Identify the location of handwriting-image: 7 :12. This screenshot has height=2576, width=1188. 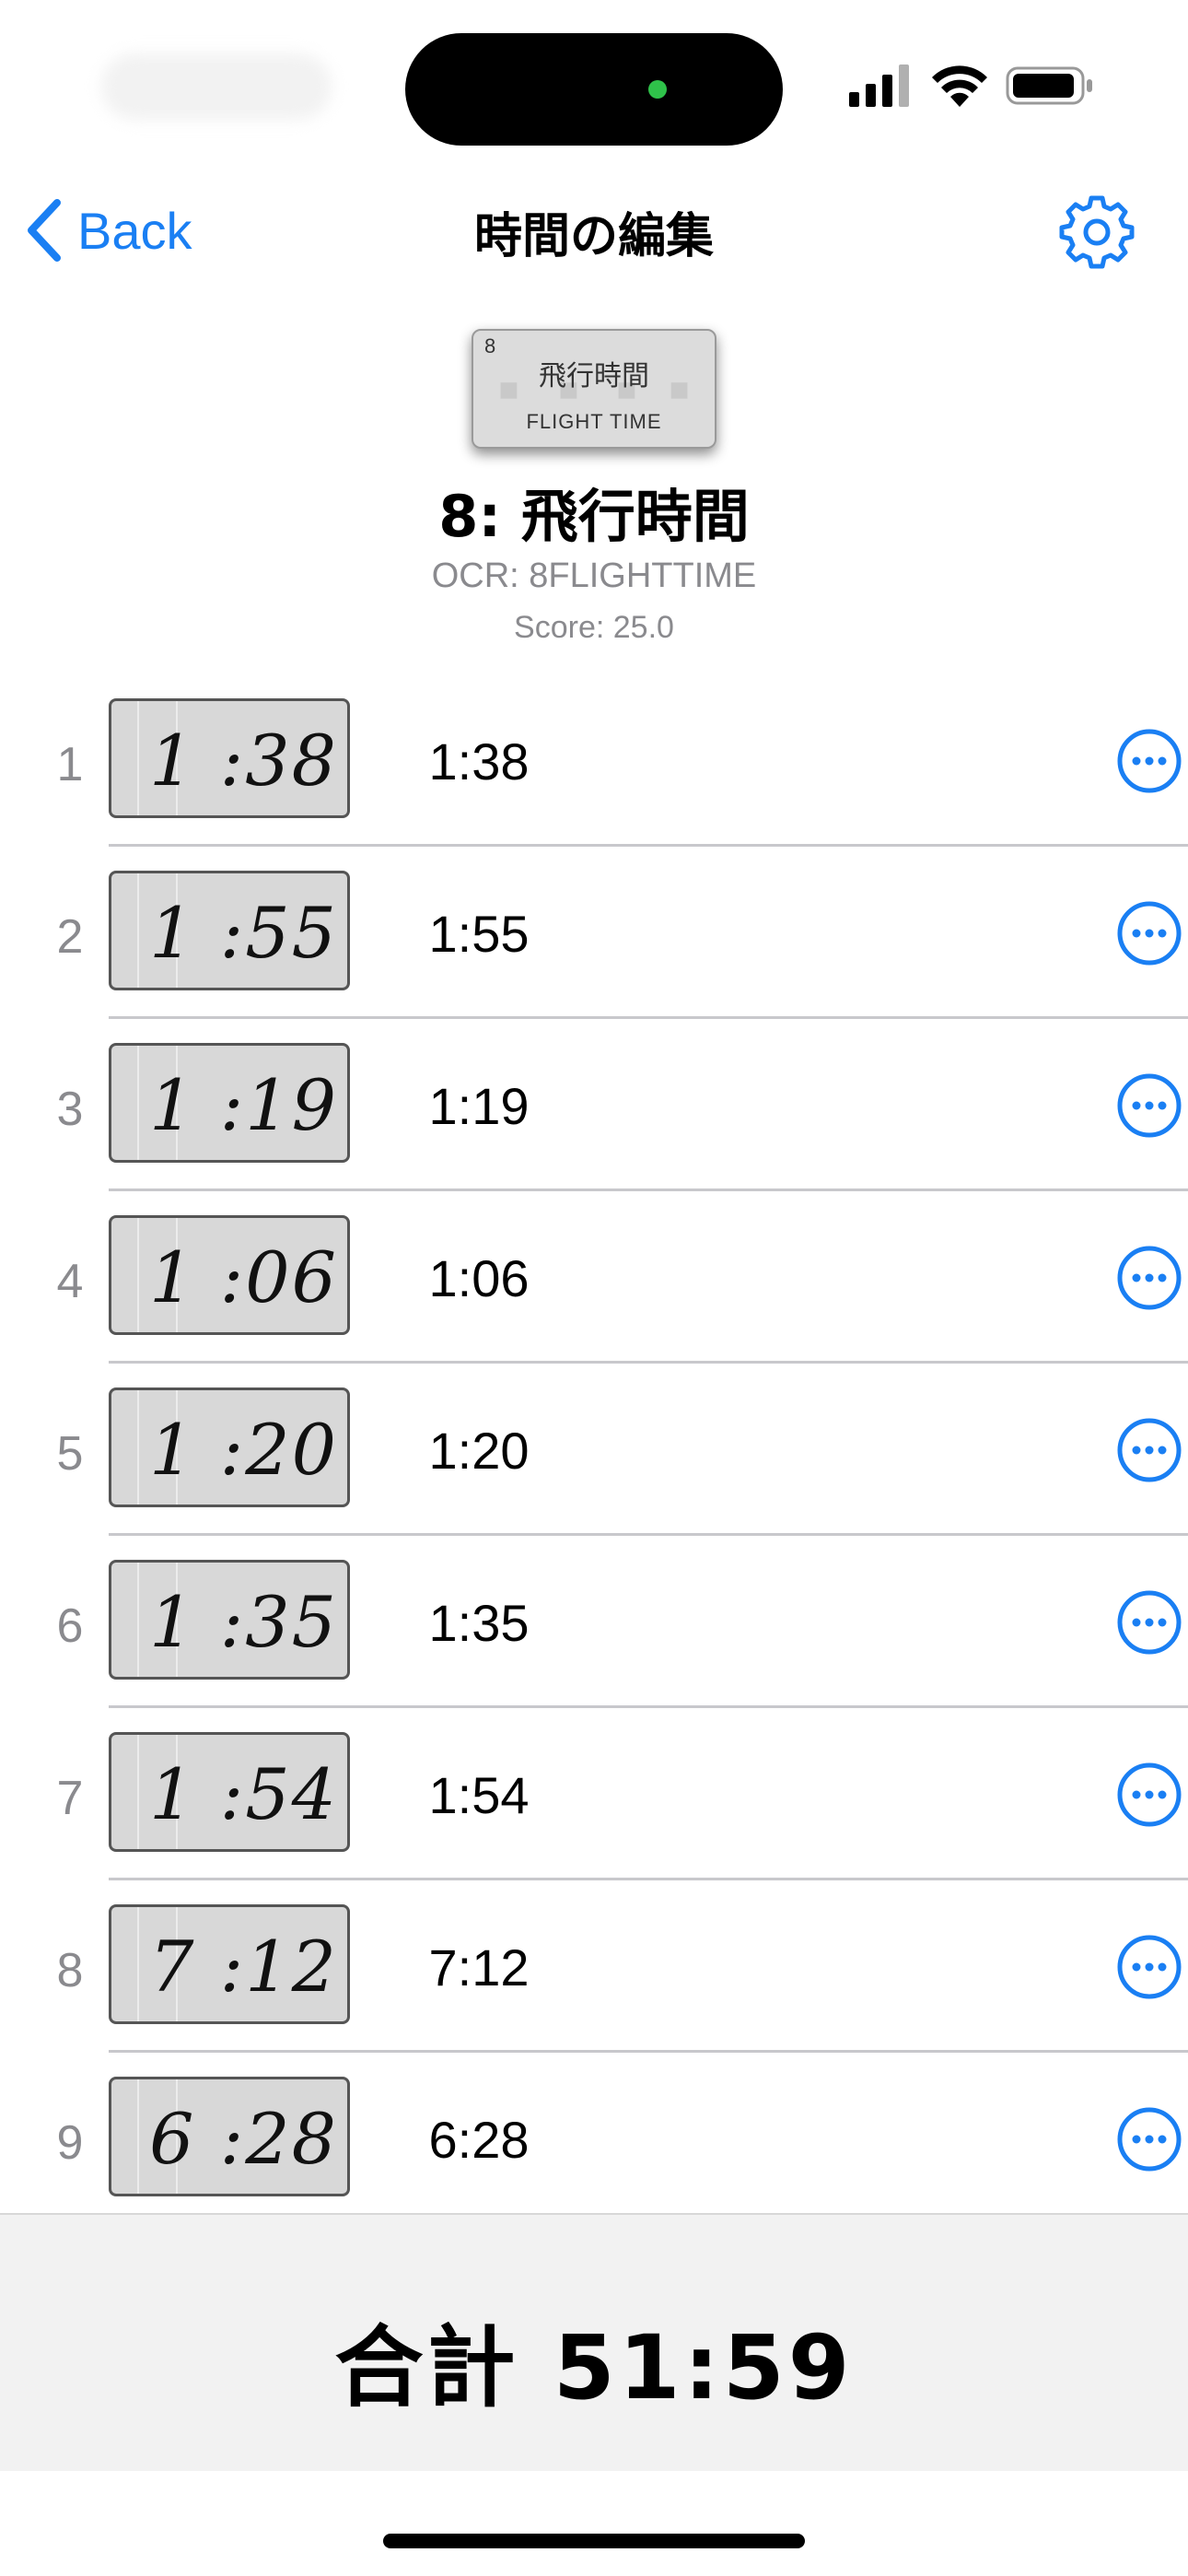
(230, 1964).